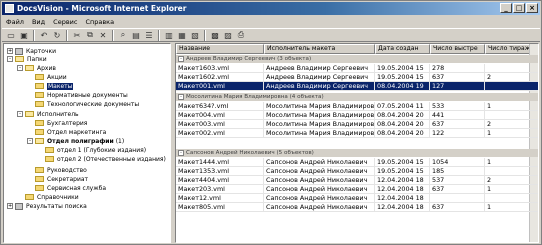 This screenshot has height=245, width=542. Describe the element at coordinates (220, 77) in the screenshot. I see `table-cell: Макет1602.vml` at that location.